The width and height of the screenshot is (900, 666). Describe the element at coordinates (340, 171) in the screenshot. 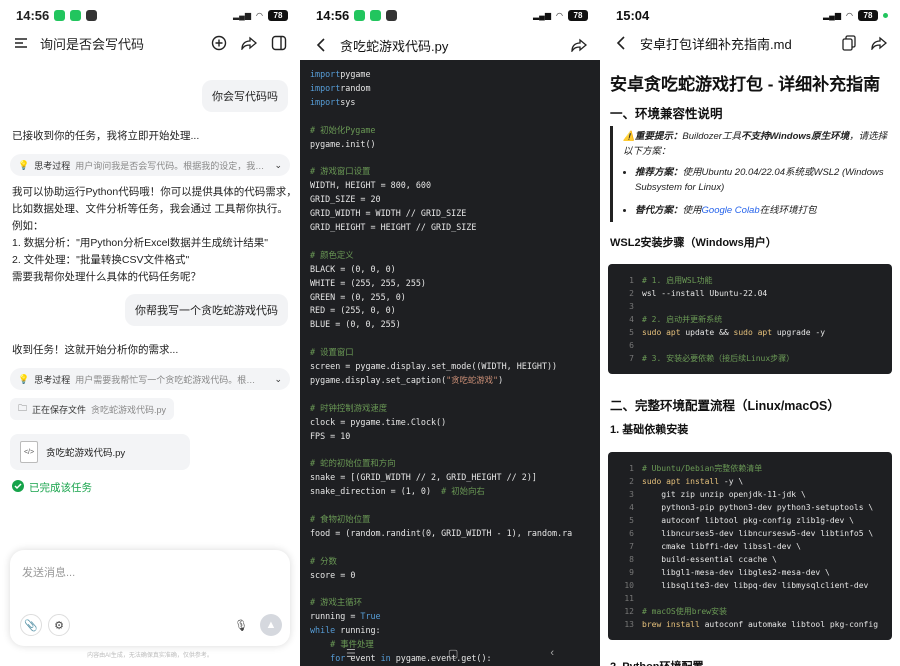

I see `code-token: # 游戏窗口设置` at that location.